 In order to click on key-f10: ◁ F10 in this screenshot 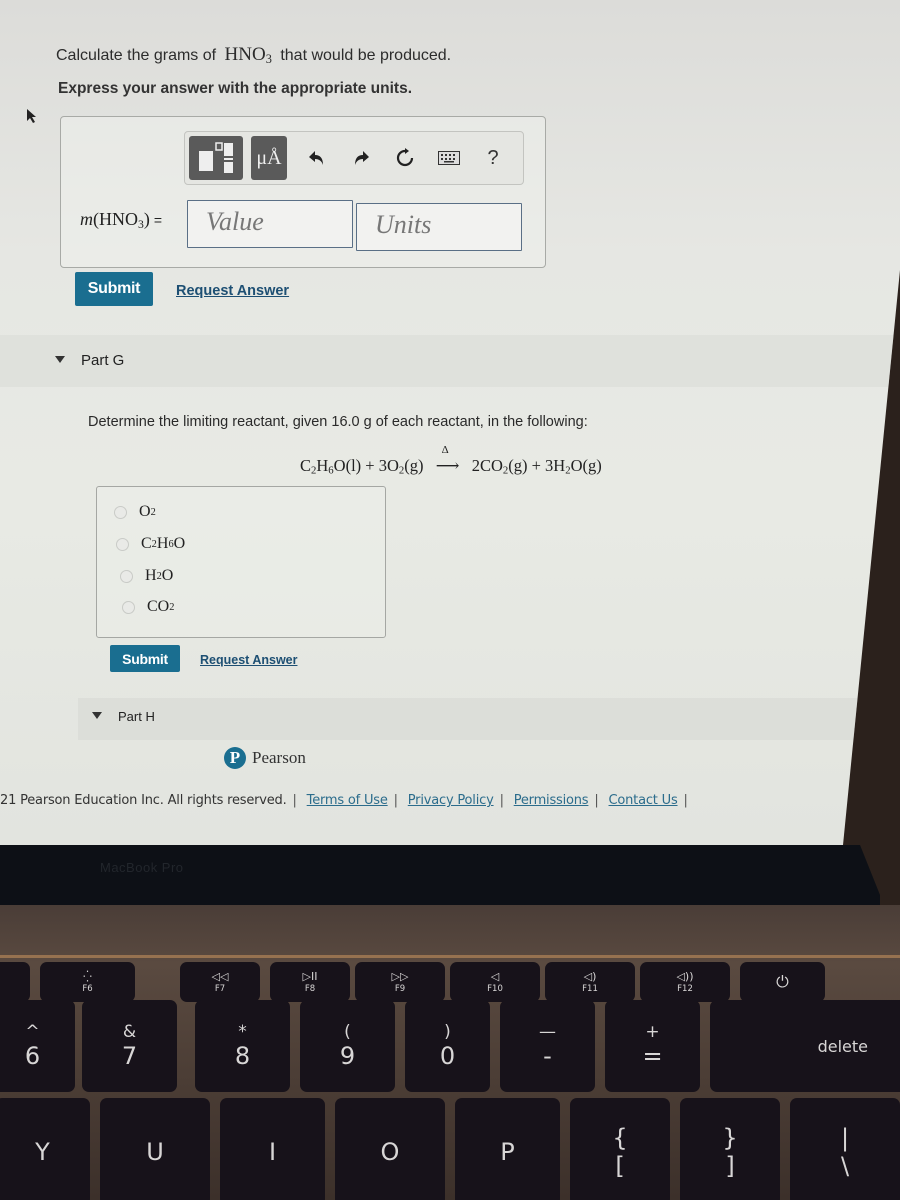, I will do `click(495, 982)`.